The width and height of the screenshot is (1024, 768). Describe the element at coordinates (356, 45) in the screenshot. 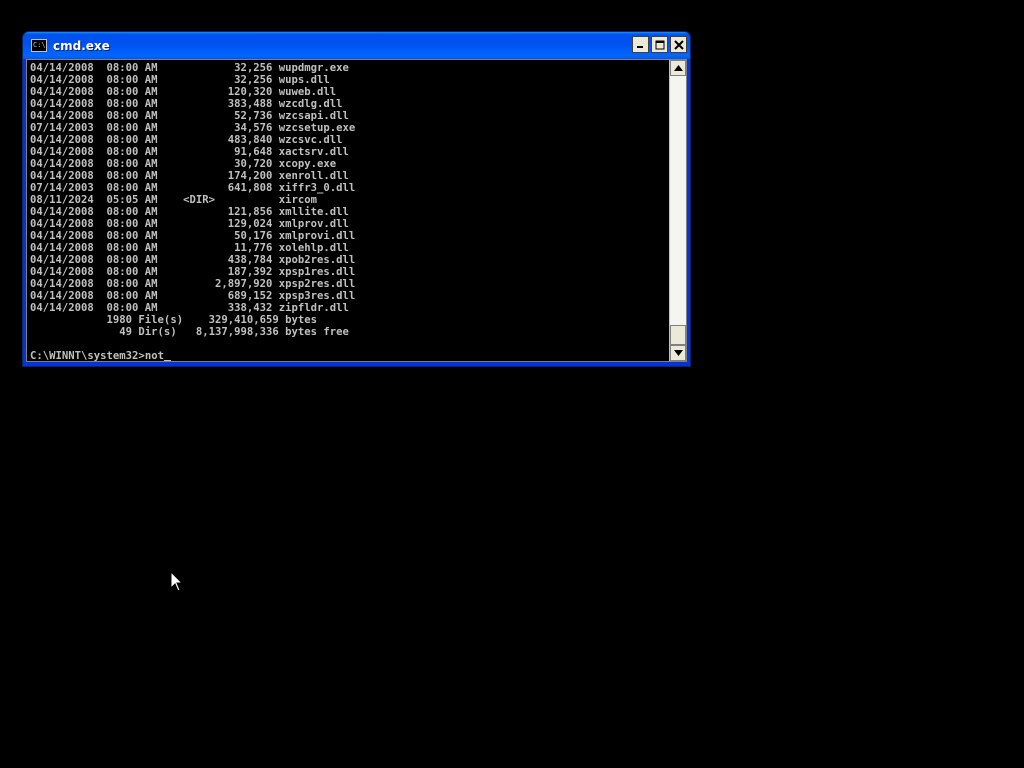

I see `title-bar: C:\ cmd.exe` at that location.